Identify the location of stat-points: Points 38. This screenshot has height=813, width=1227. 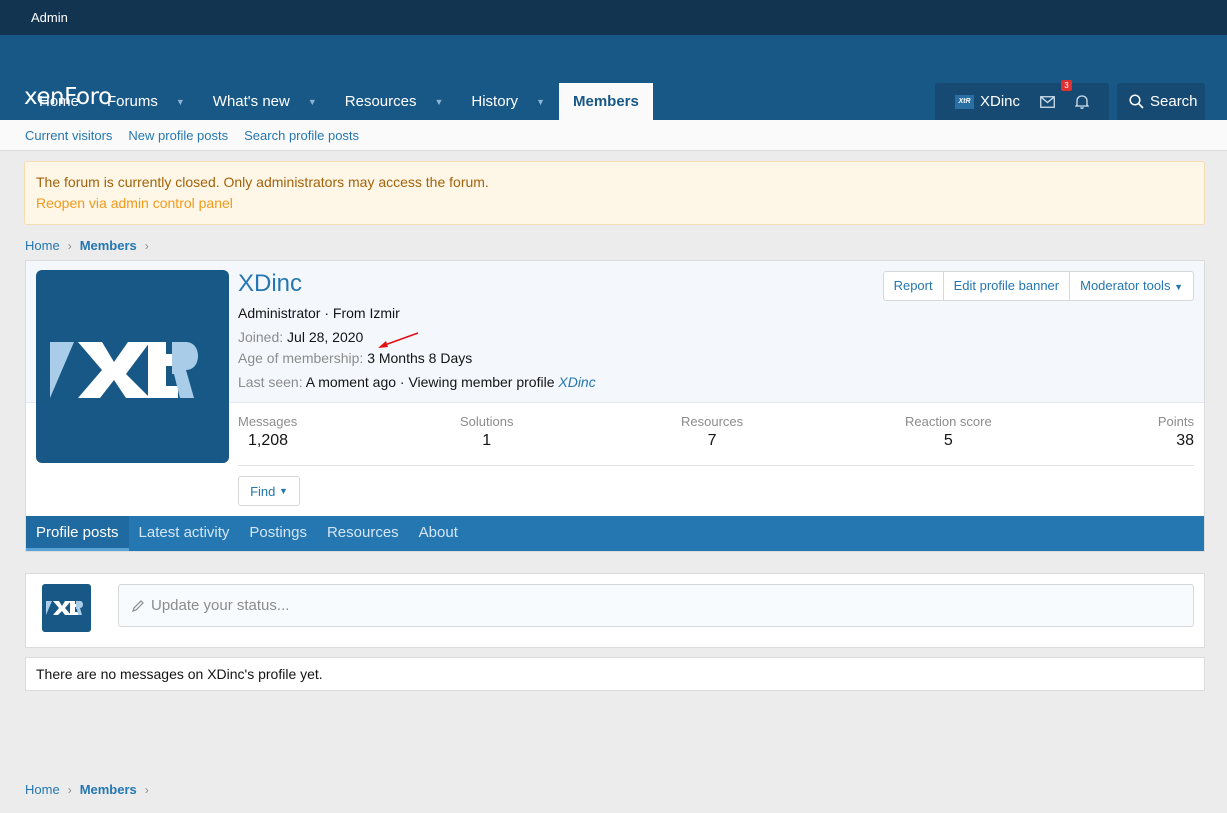
(1176, 432).